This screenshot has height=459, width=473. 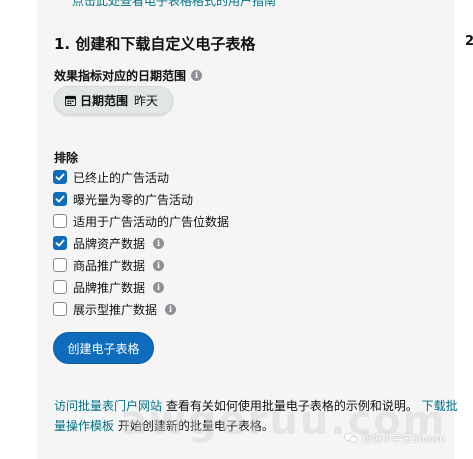 What do you see at coordinates (108, 406) in the screenshot?
I see `bulk-portal-link: 访问批量表门户网站` at bounding box center [108, 406].